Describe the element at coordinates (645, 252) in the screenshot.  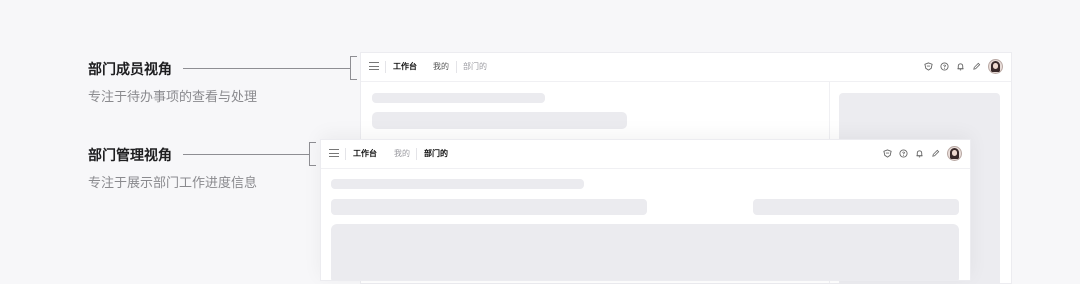
I see `skeleton-card` at that location.